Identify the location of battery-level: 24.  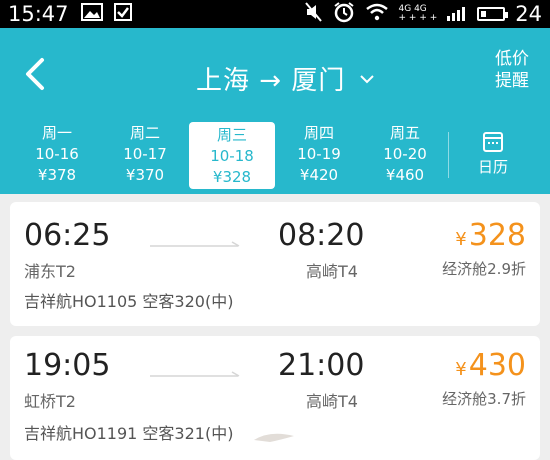
(528, 14).